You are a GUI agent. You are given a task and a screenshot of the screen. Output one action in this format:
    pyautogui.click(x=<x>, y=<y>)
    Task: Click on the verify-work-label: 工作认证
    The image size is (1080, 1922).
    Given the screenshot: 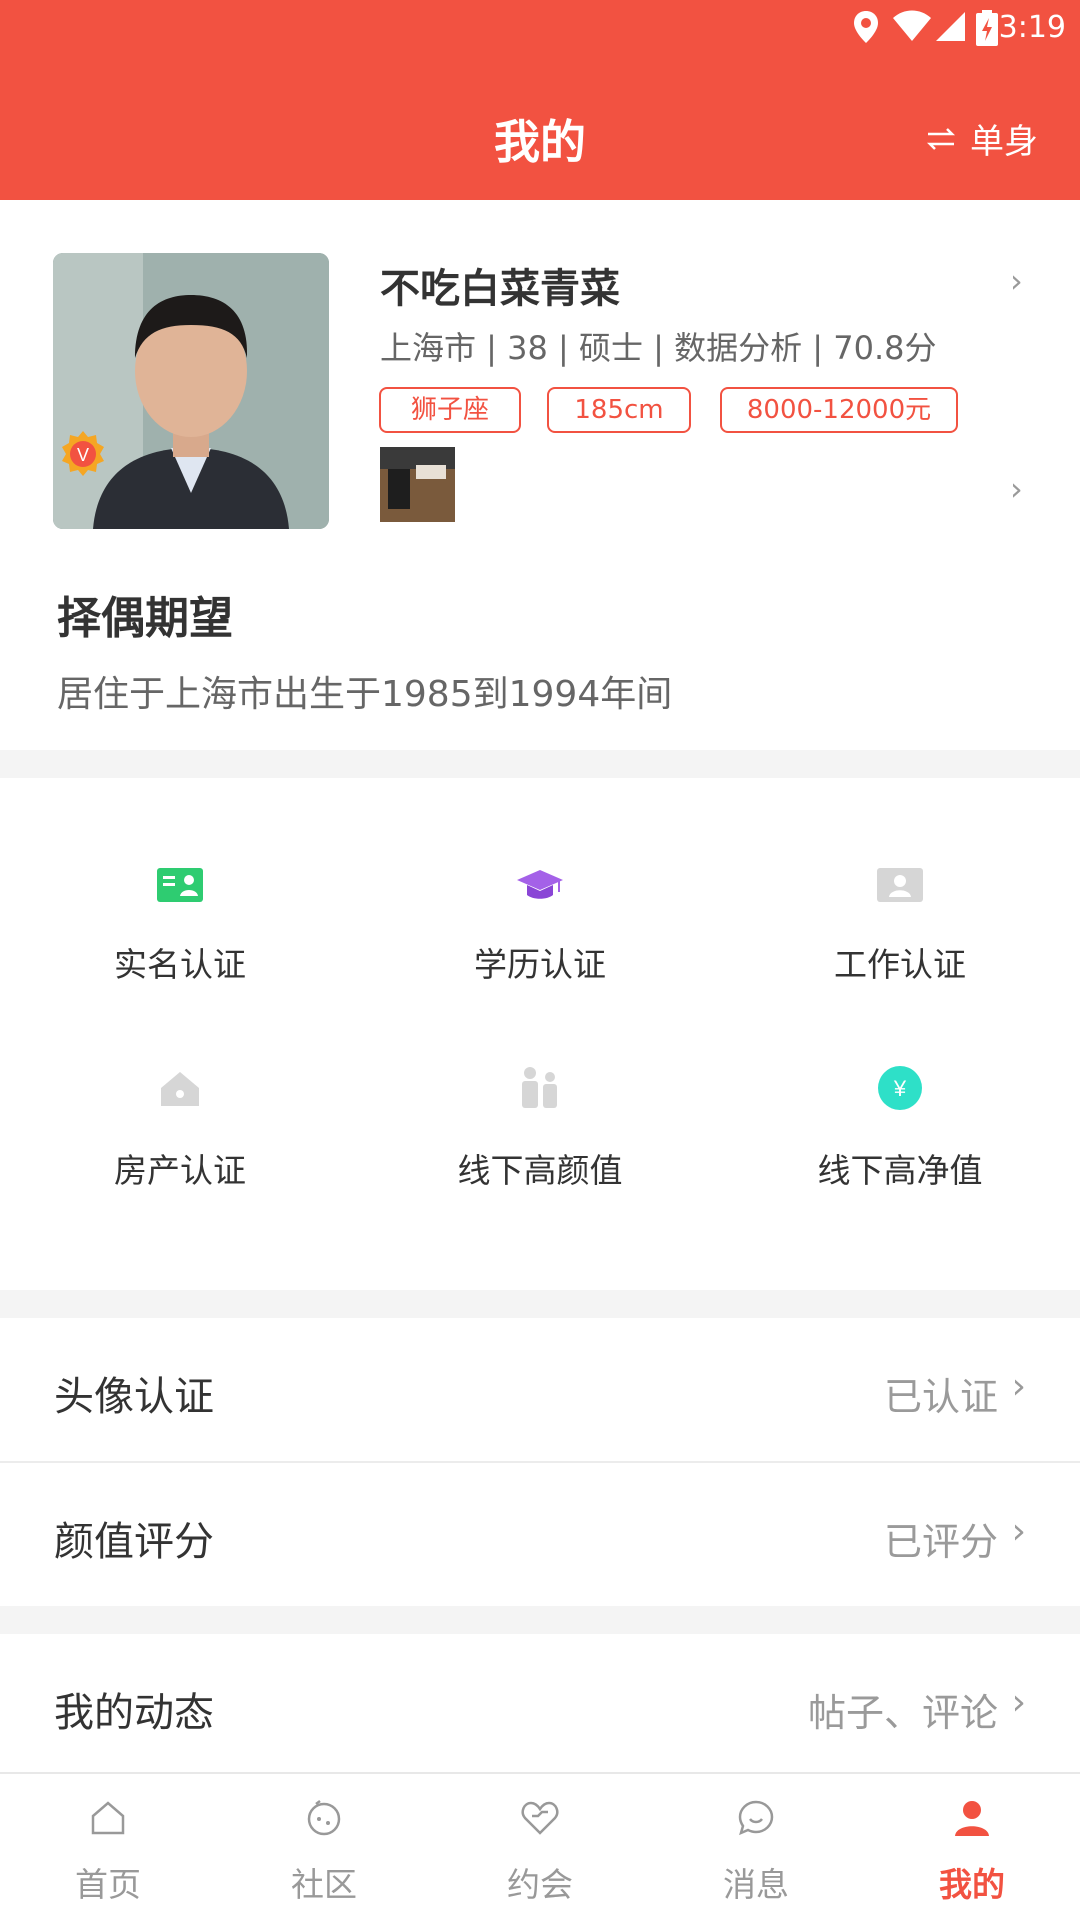 What is the action you would take?
    pyautogui.click(x=900, y=964)
    